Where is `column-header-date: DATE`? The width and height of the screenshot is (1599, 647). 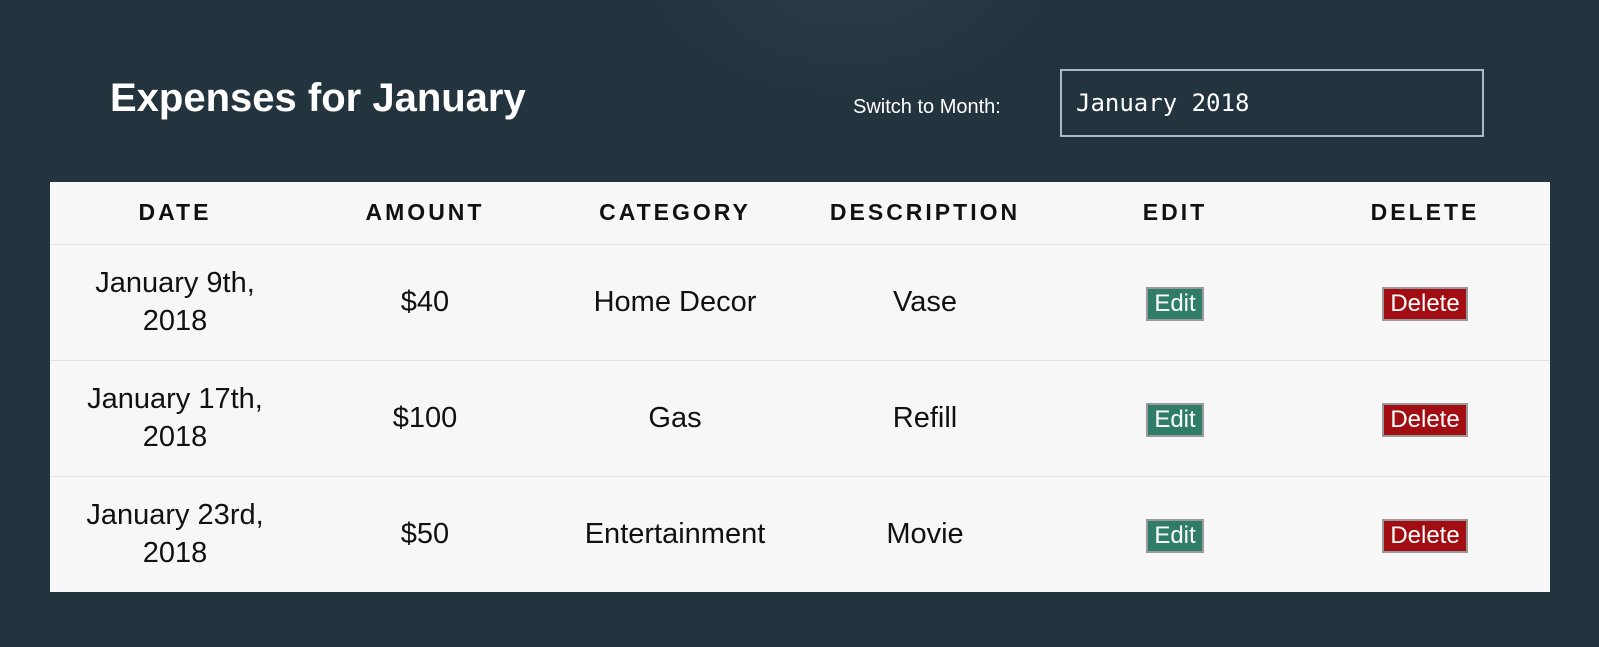 column-header-date: DATE is located at coordinates (175, 213).